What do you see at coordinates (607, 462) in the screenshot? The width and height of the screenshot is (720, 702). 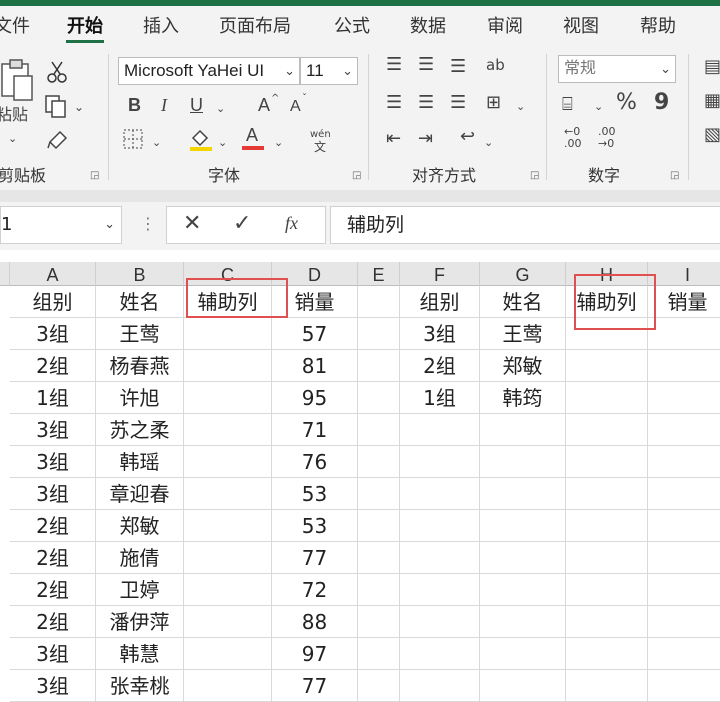 I see `cell-h6` at bounding box center [607, 462].